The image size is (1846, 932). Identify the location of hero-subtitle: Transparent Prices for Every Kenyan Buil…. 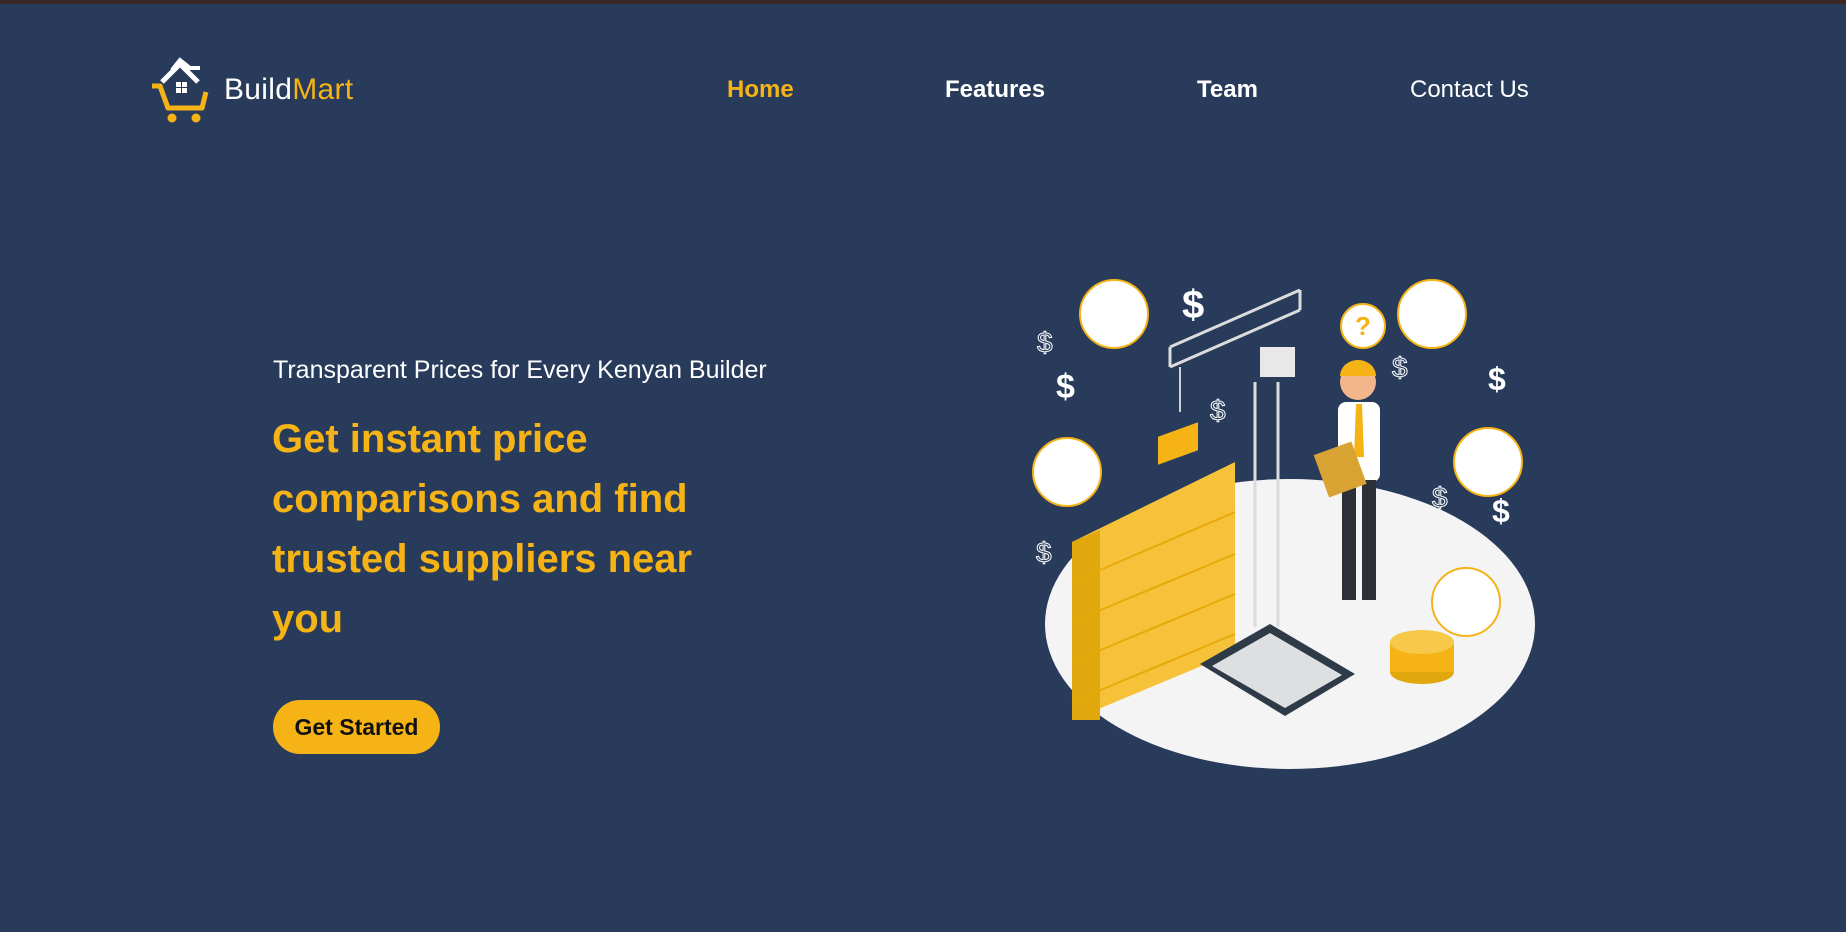
(520, 370).